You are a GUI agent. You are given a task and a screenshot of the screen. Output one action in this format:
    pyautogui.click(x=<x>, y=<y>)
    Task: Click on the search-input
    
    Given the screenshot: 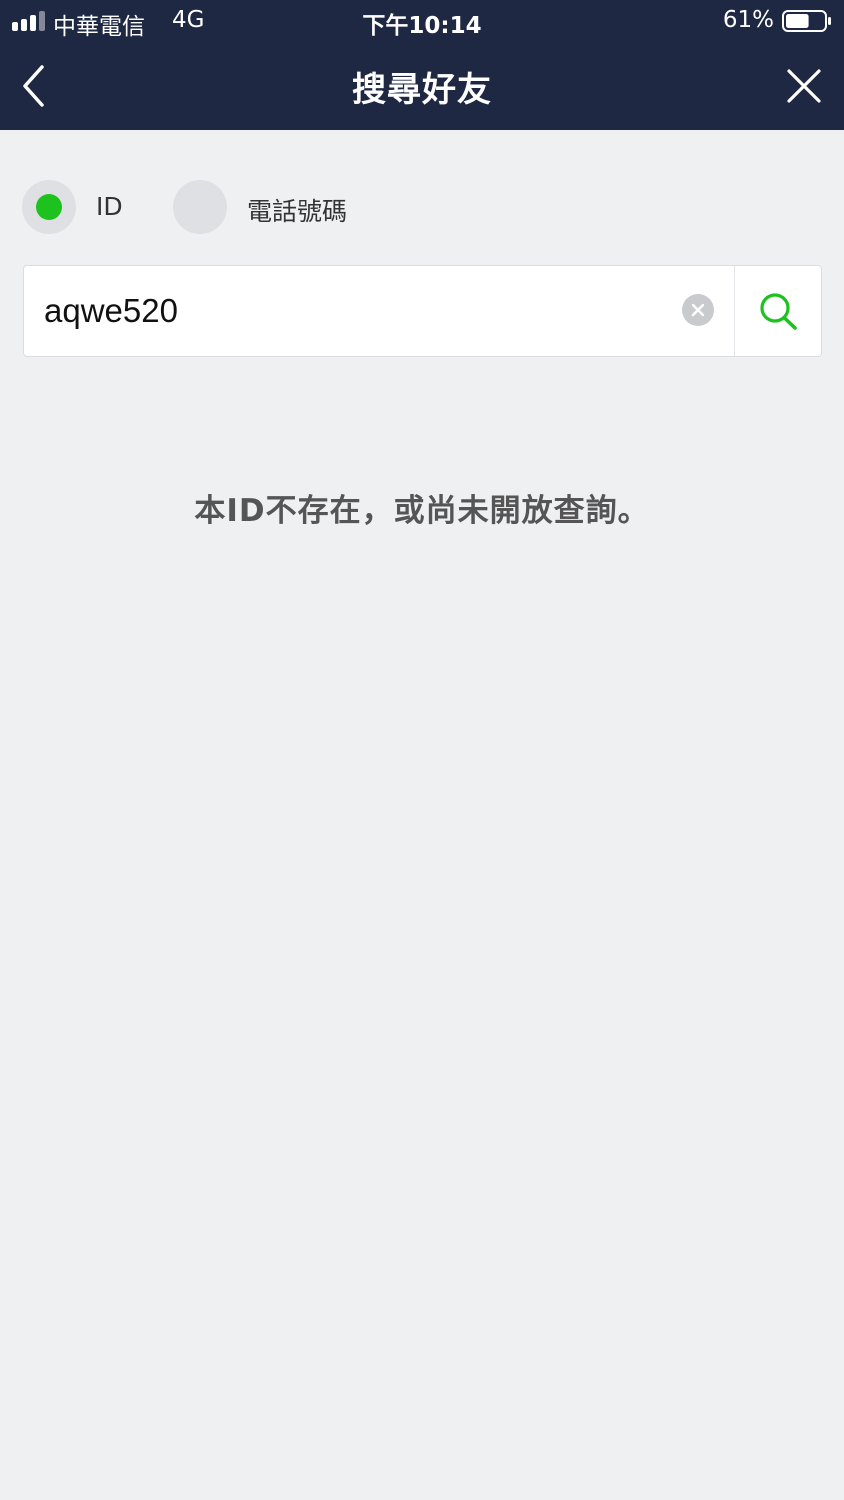 What is the action you would take?
    pyautogui.click(x=354, y=311)
    